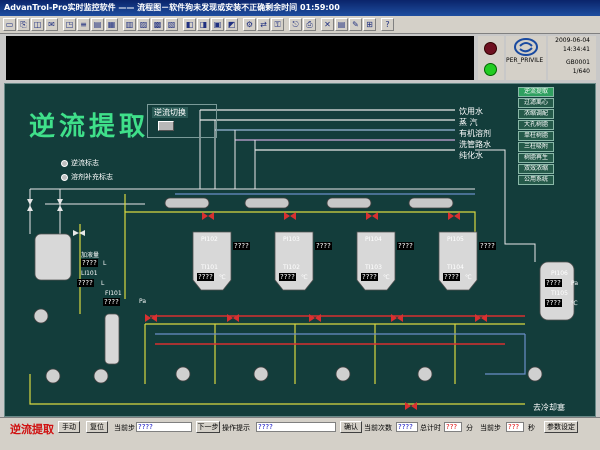  Describe the element at coordinates (369, 24) in the screenshot. I see `paste-icon: ⊞` at that location.